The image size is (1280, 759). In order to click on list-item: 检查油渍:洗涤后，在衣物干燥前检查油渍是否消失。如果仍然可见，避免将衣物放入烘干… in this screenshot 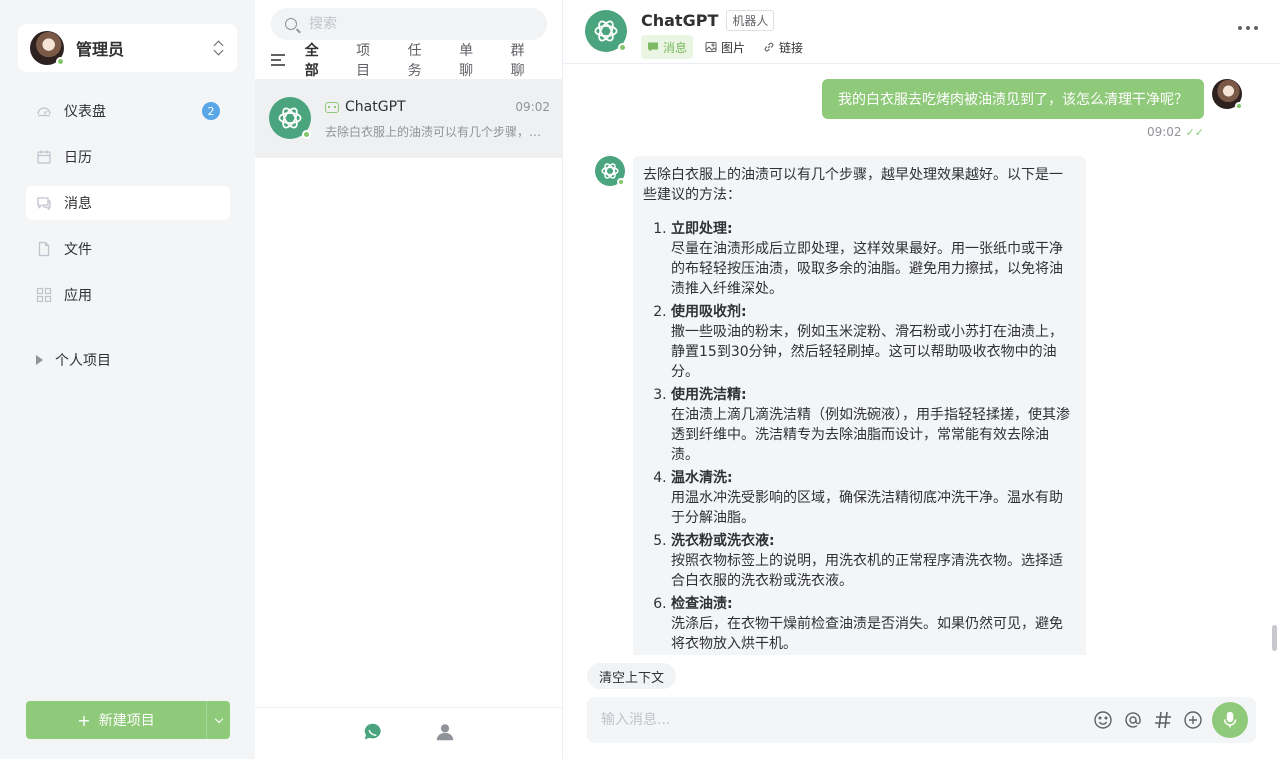, I will do `click(870, 624)`.